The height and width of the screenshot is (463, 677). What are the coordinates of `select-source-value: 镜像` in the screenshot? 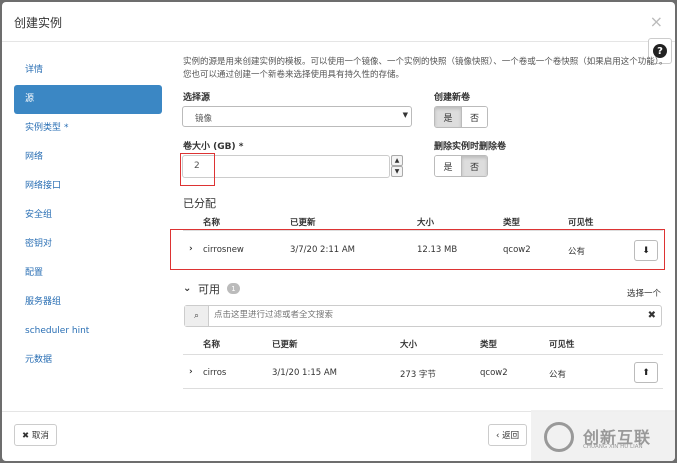 It's located at (204, 119).